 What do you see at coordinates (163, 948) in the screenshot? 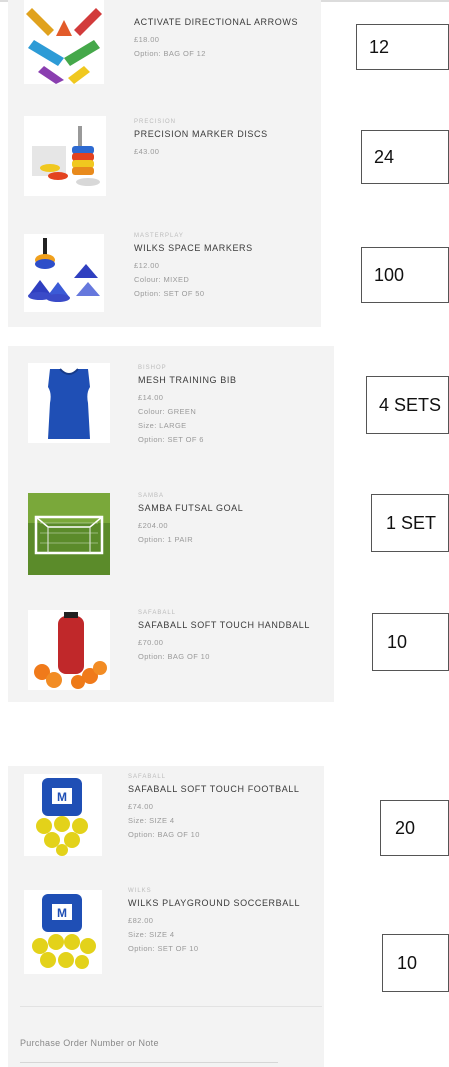
I see `item-option: Option: SET OF 10` at bounding box center [163, 948].